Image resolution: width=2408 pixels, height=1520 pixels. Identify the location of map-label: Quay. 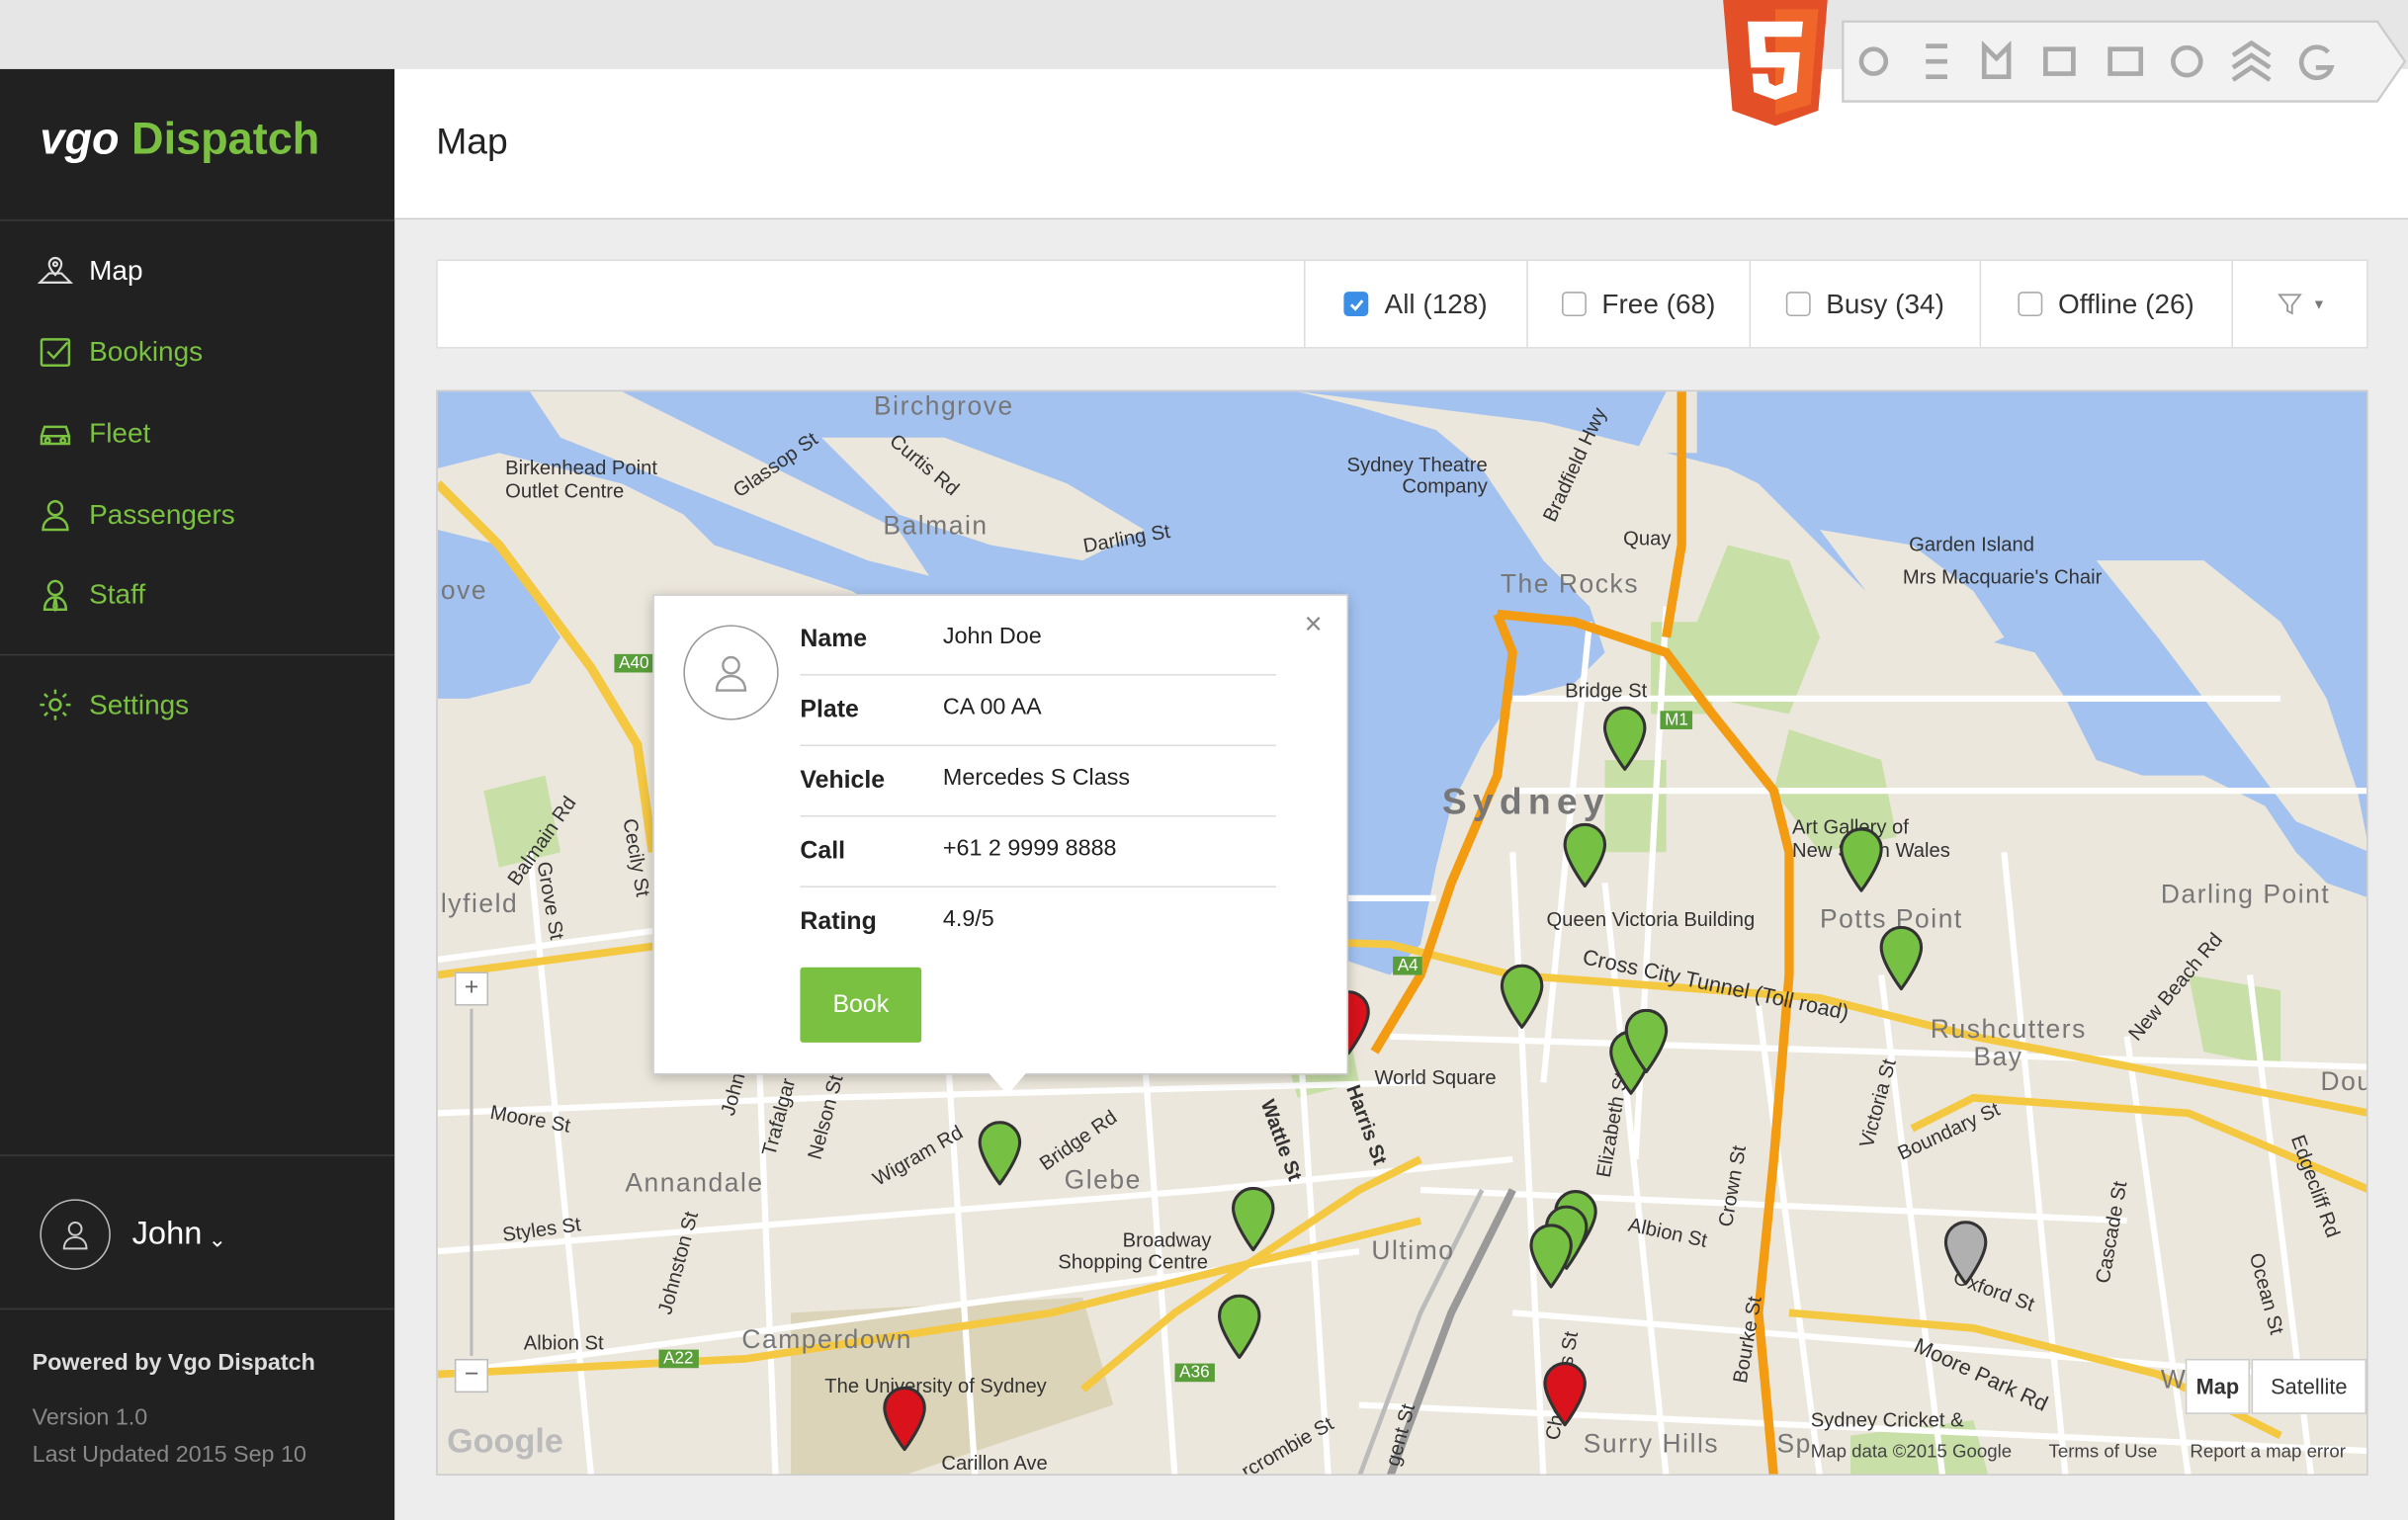
(1647, 538).